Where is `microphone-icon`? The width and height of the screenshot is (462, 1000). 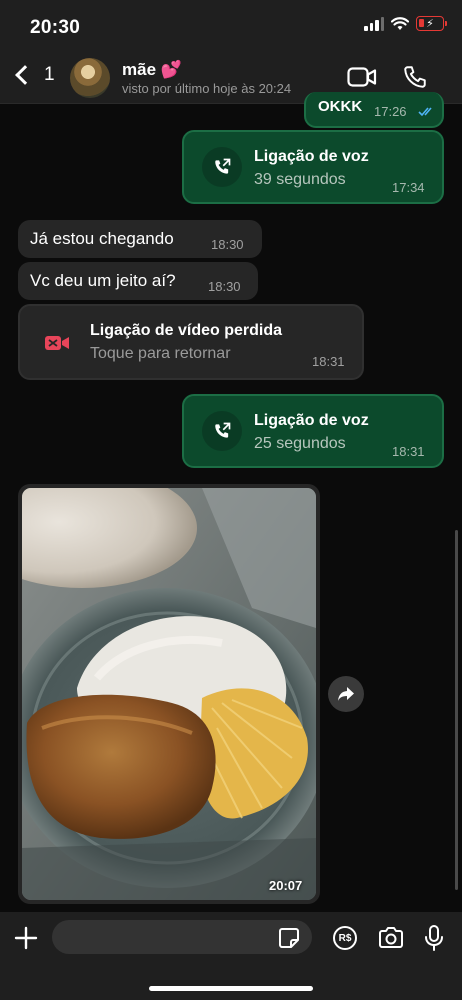 microphone-icon is located at coordinates (434, 938).